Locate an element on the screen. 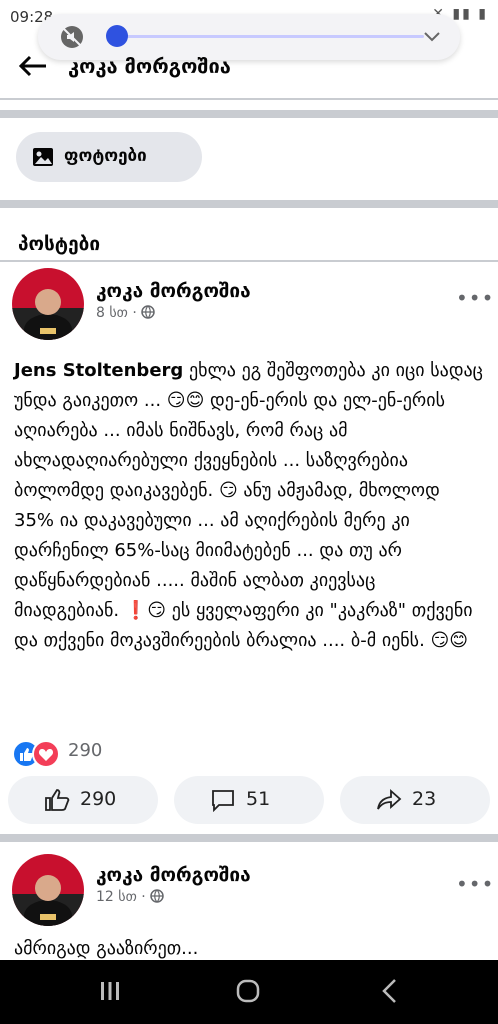  post-meta: 8 სთ · is located at coordinates (125, 313).